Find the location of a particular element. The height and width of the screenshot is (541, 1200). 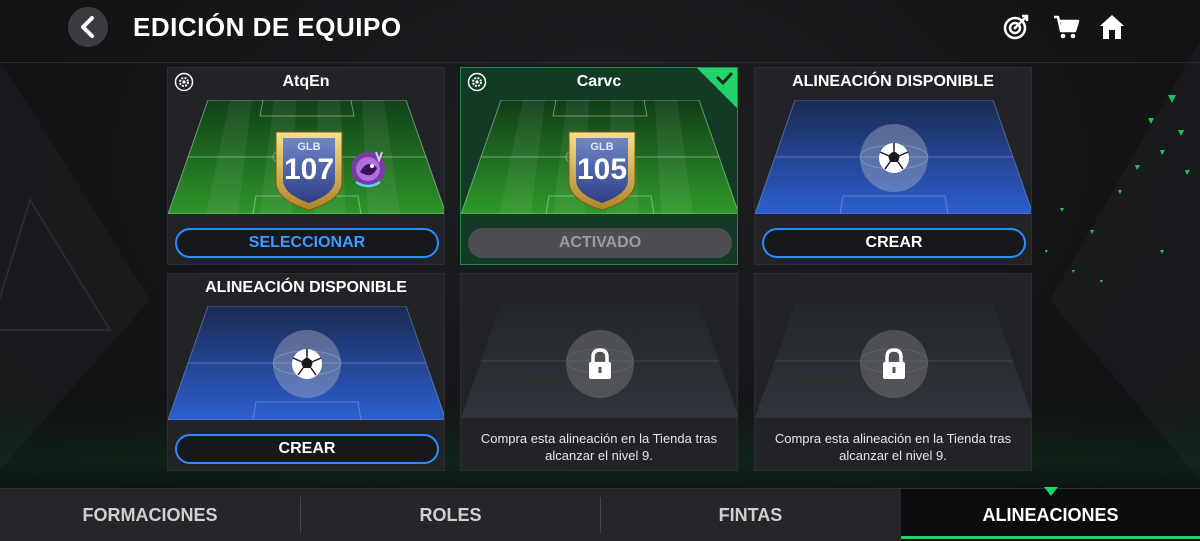

club-crest-icon is located at coordinates (368, 169).